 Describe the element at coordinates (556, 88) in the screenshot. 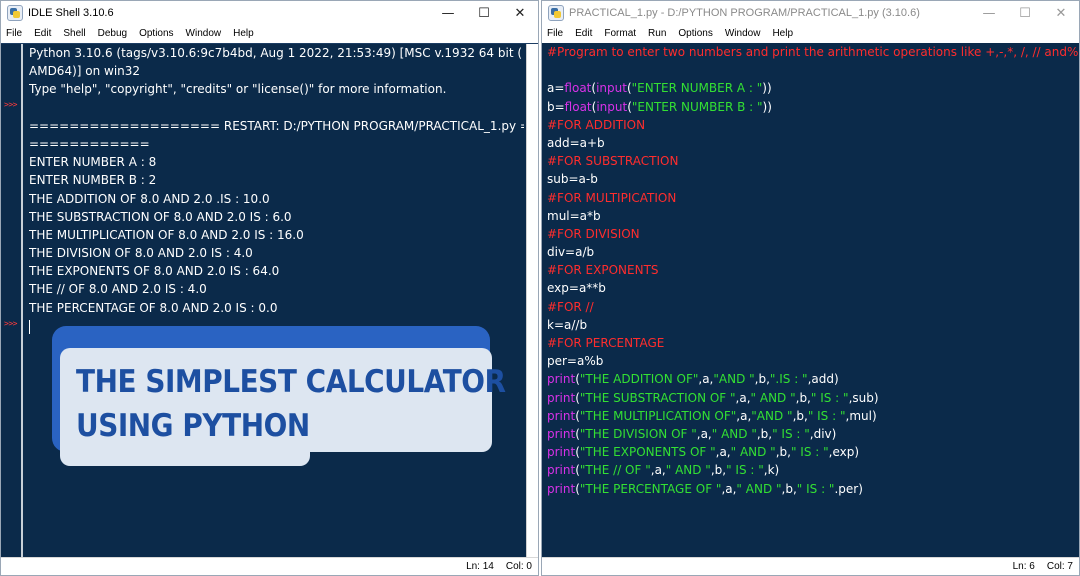

I see `code-text: a=` at that location.